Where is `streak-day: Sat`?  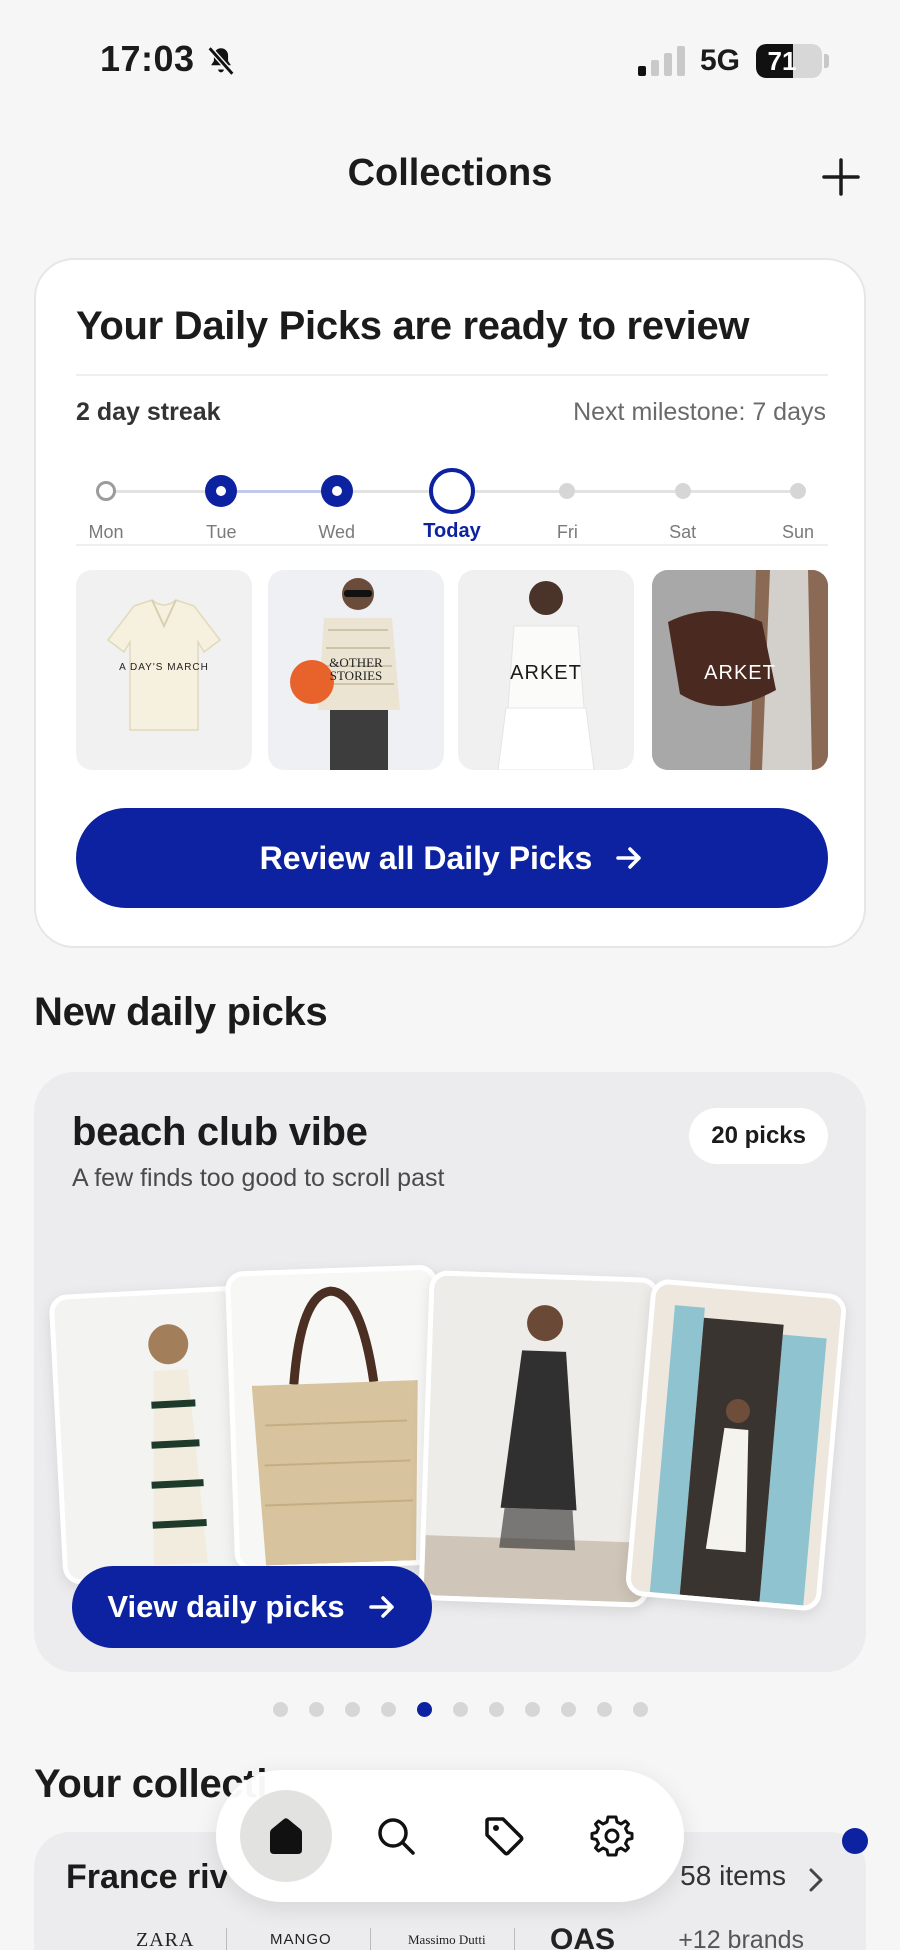 streak-day: Sat is located at coordinates (683, 496).